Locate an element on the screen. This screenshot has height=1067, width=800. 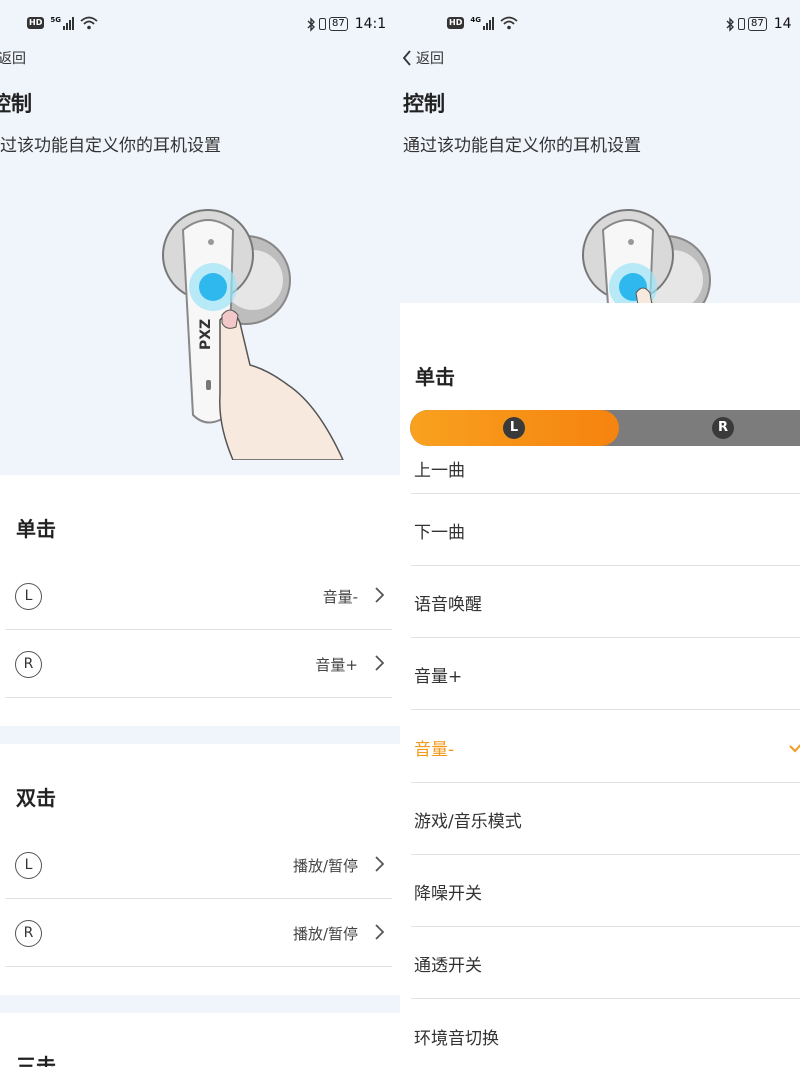
option-item: 降噪开关 is located at coordinates (605, 891).